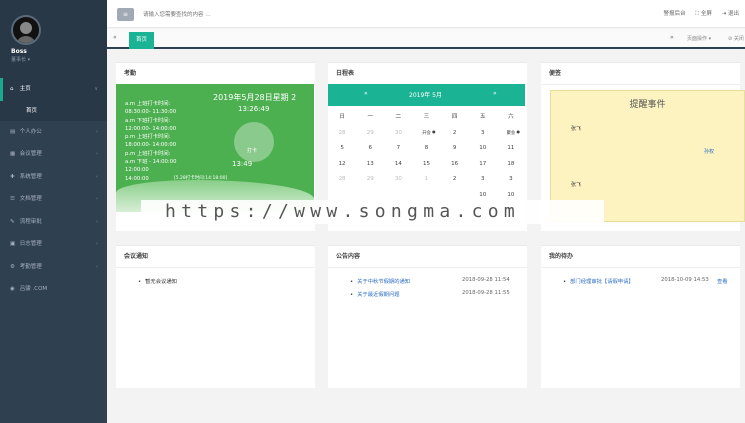 This screenshot has height=423, width=745. Describe the element at coordinates (33, 289) in the screenshot. I see `sidebar-item-label: 吕骏 .COM` at that location.